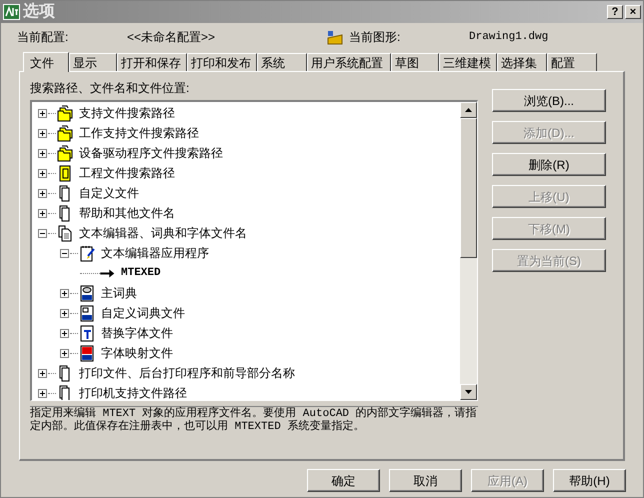  I want to click on tree-item: 工作支持文件搜索路径, so click(139, 133).